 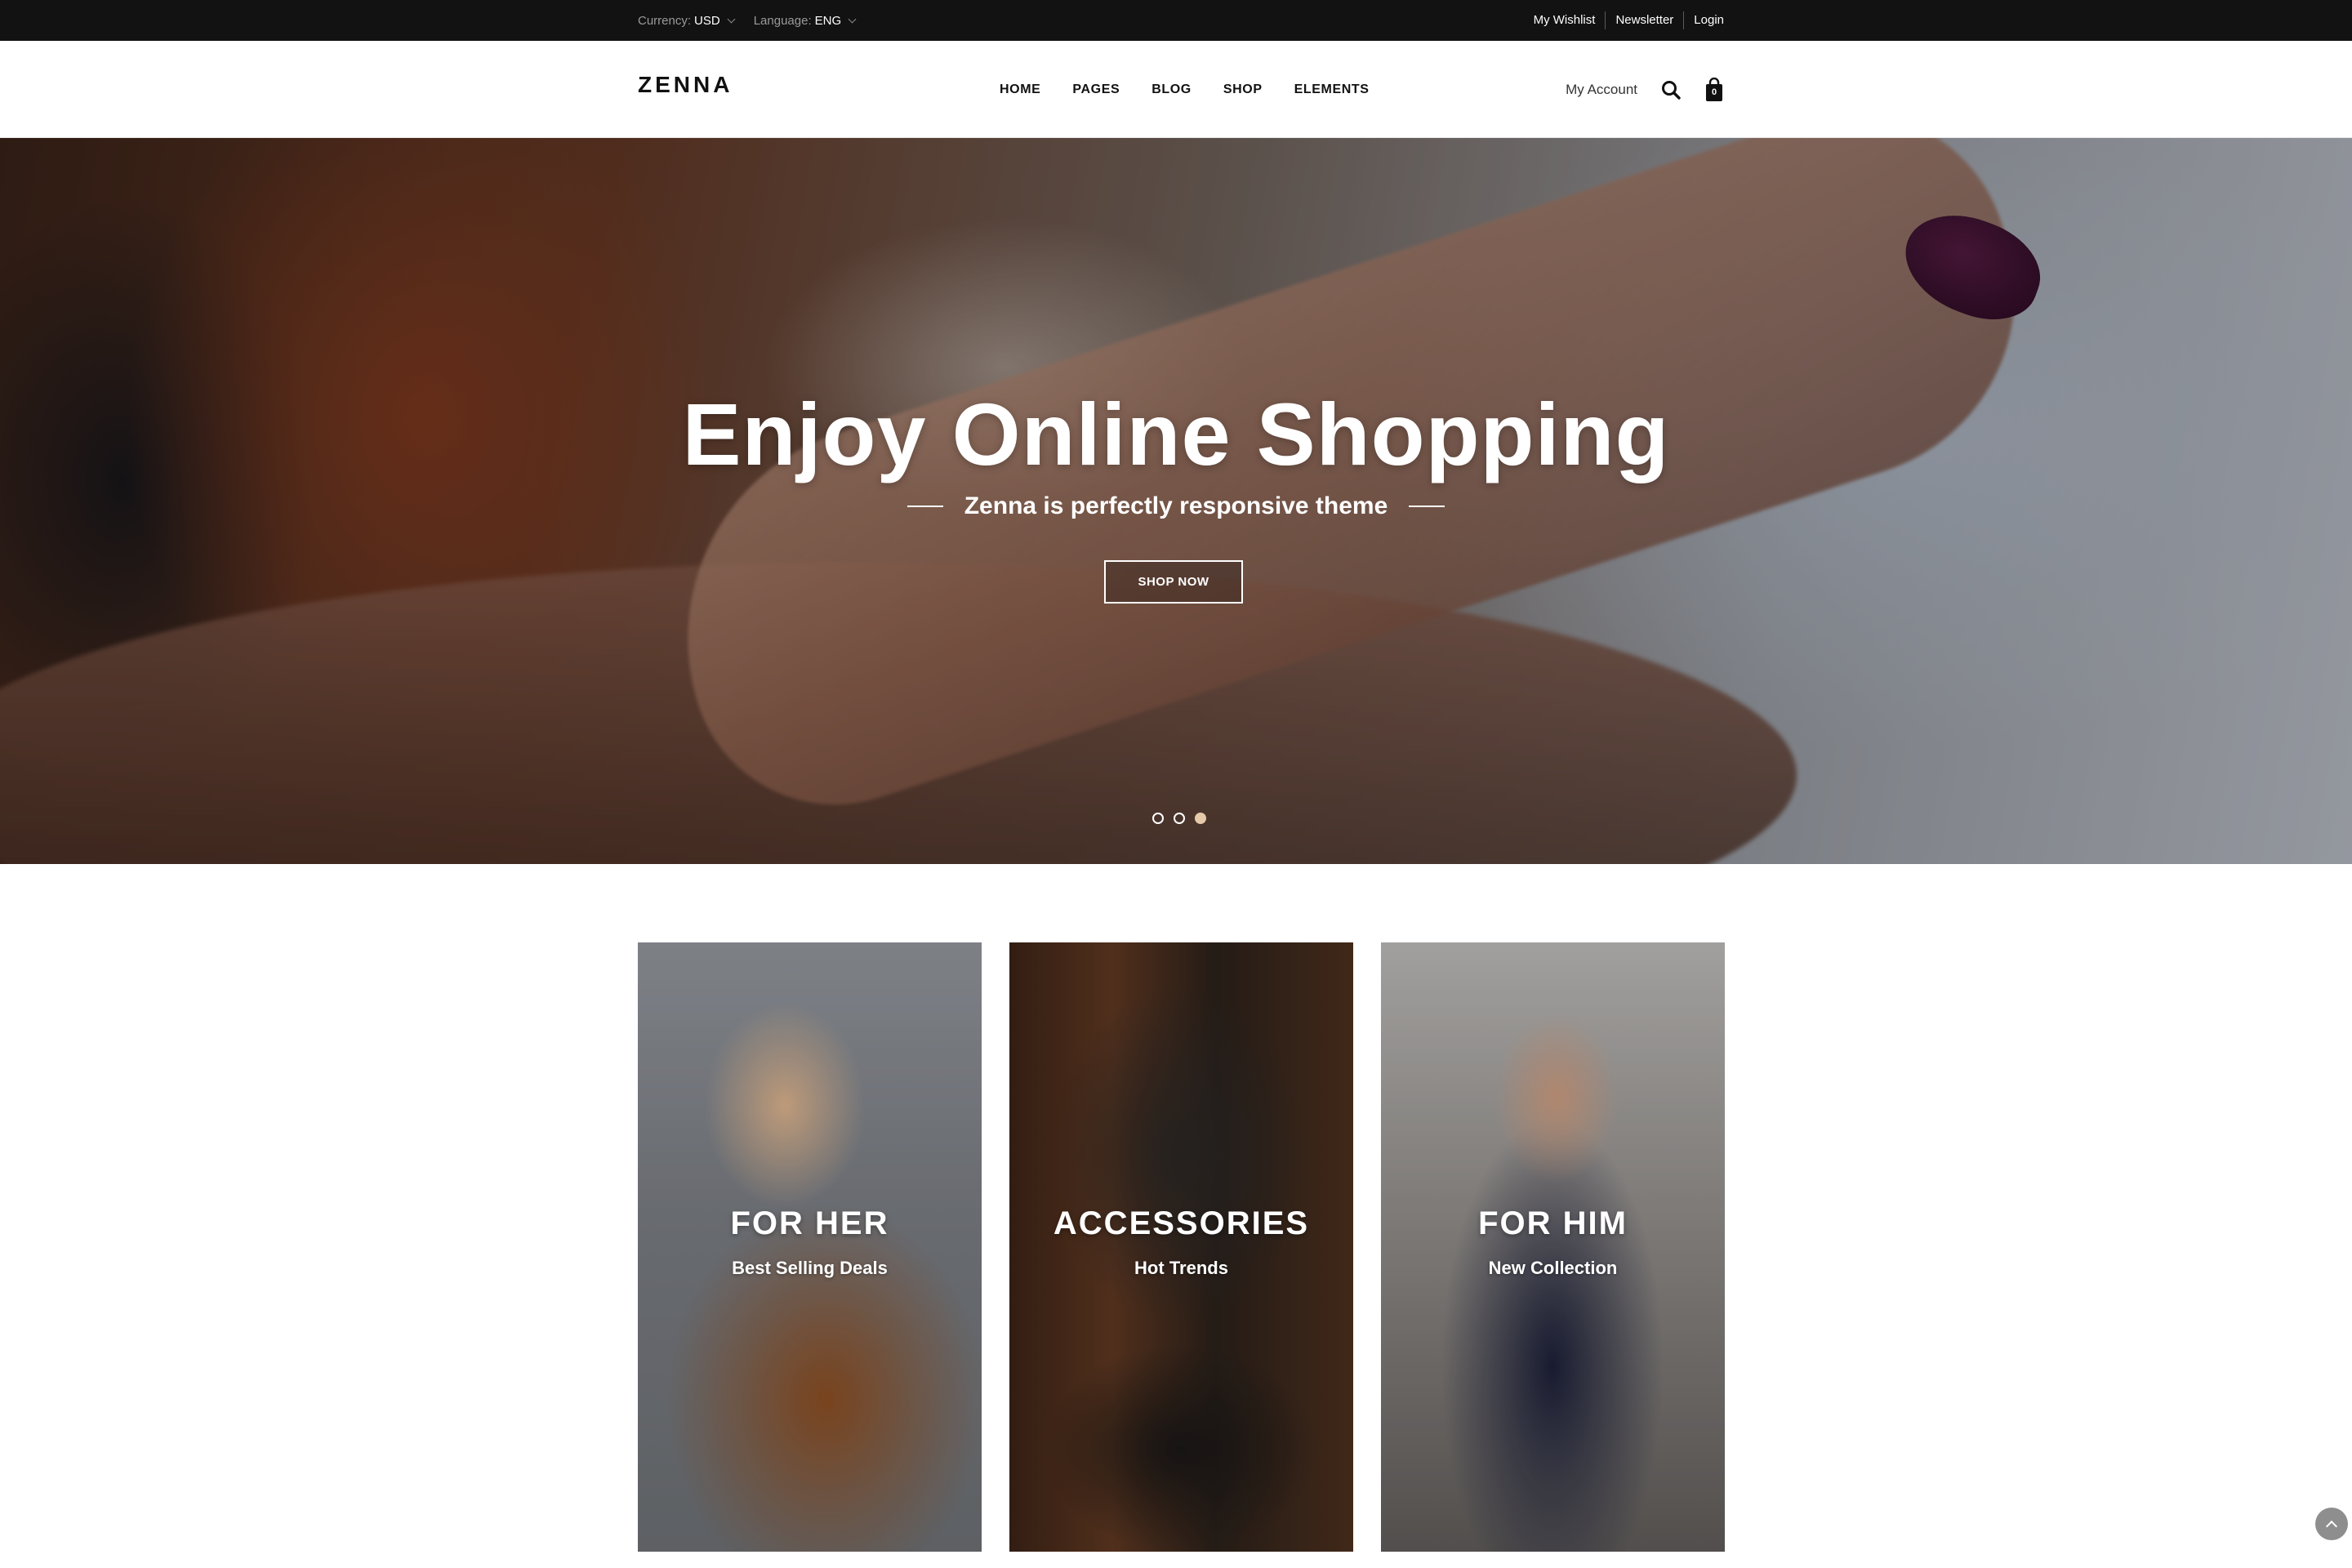 What do you see at coordinates (809, 1223) in the screenshot?
I see `category-title: FOR HER` at bounding box center [809, 1223].